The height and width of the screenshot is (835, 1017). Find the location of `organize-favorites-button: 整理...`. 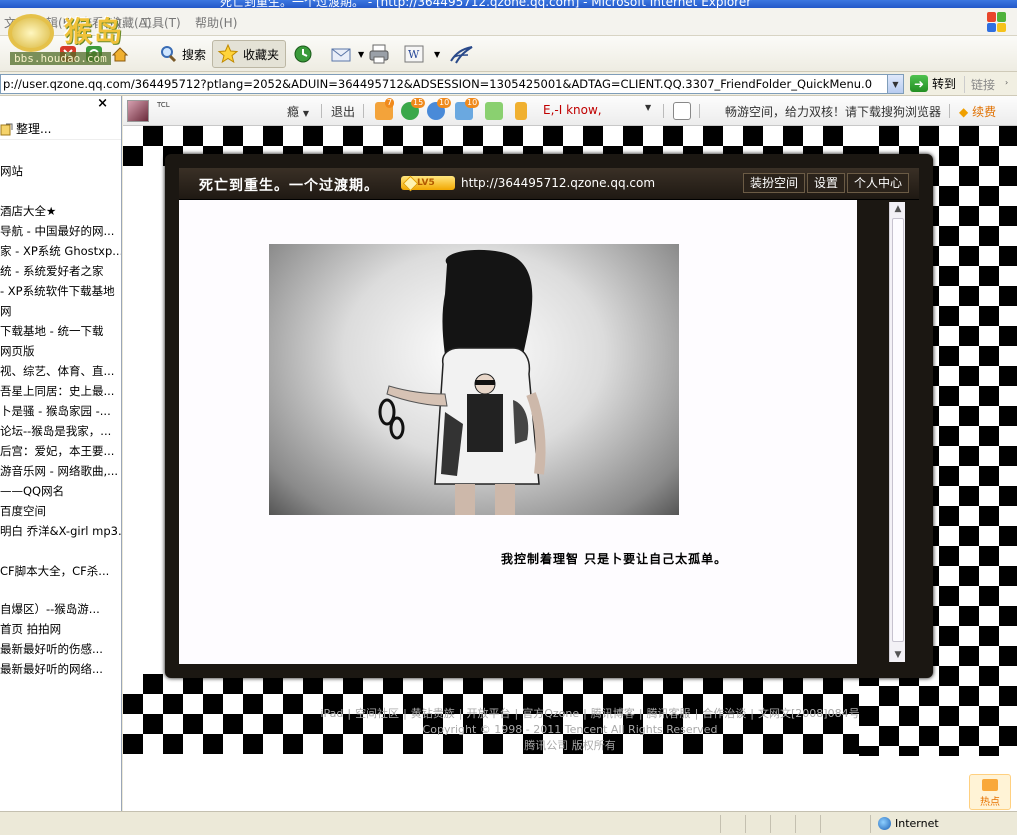

organize-favorites-button: 整理... is located at coordinates (60, 129).